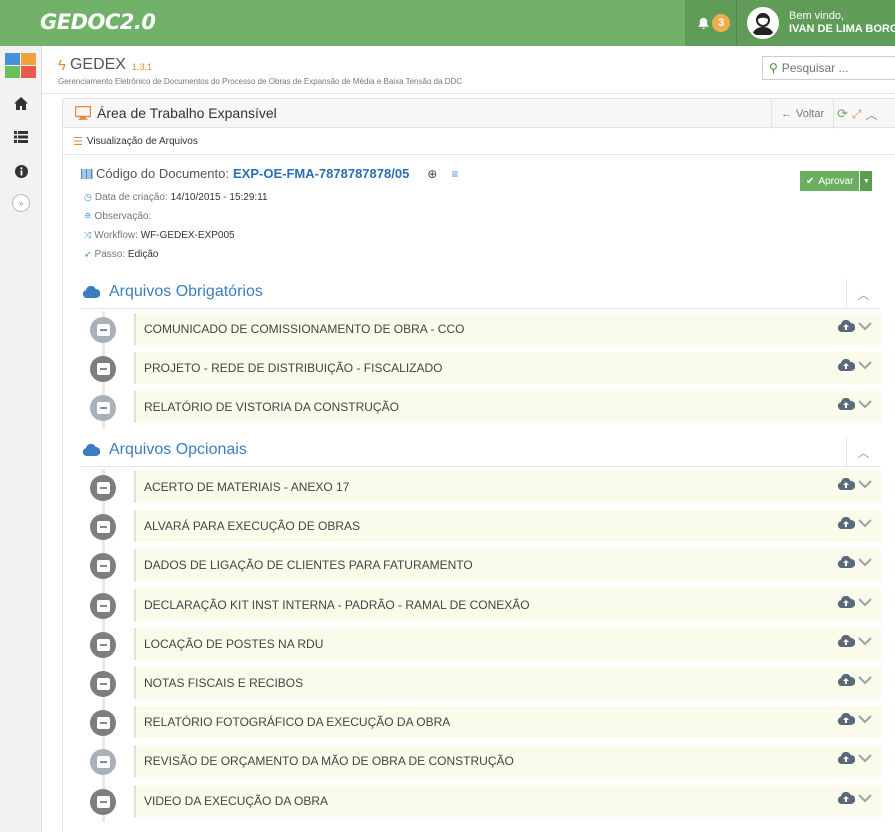  I want to click on info-icon, so click(21, 171).